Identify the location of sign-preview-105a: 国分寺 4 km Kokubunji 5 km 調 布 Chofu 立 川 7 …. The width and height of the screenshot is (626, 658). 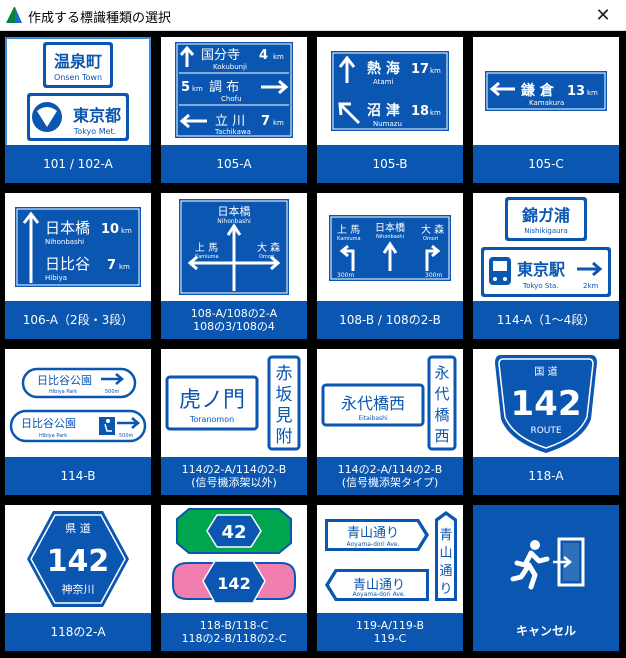
(234, 90).